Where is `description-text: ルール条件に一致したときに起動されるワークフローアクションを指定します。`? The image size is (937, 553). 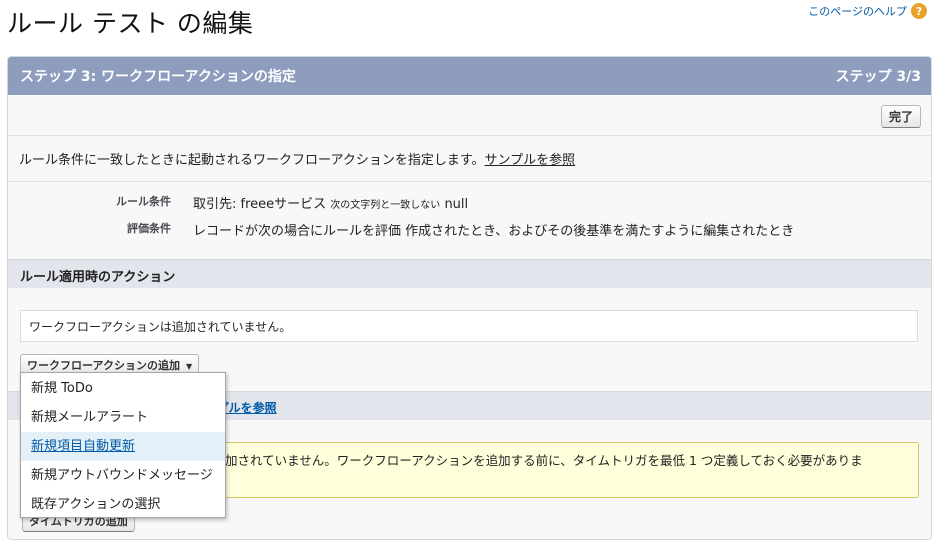
description-text: ルール条件に一致したときに起動されるワークフローアクションを指定します。 is located at coordinates (252, 160).